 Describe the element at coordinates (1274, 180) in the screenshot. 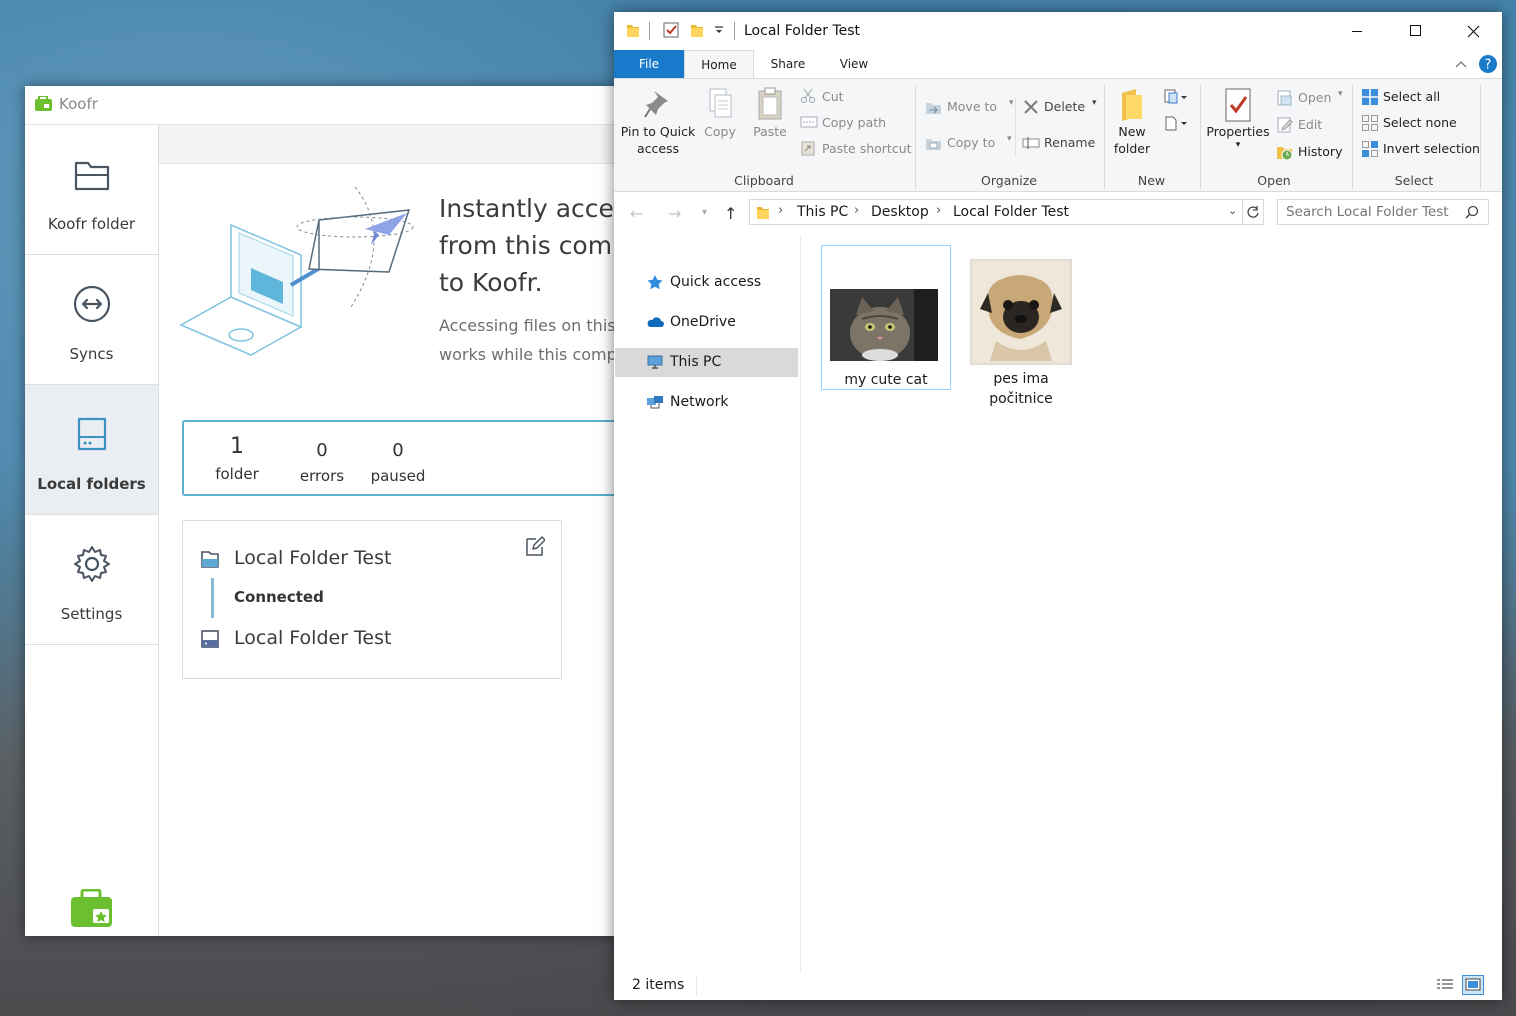

I see `open-group-label: Open` at that location.